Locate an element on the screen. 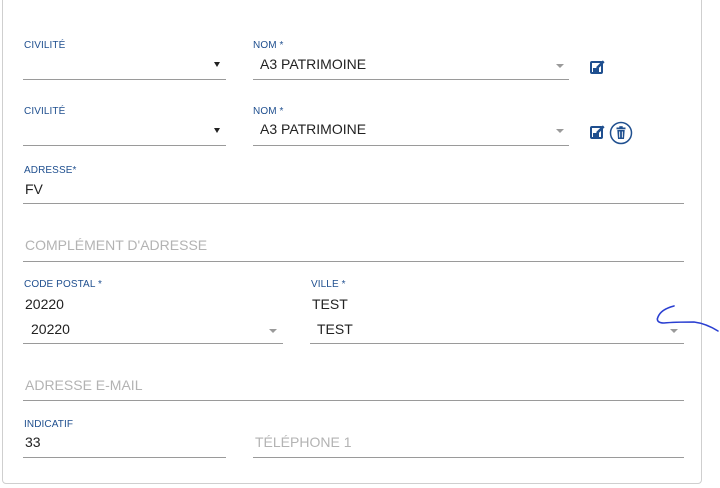 Image resolution: width=720 pixels, height=488 pixels. adresse-underline is located at coordinates (353, 203).